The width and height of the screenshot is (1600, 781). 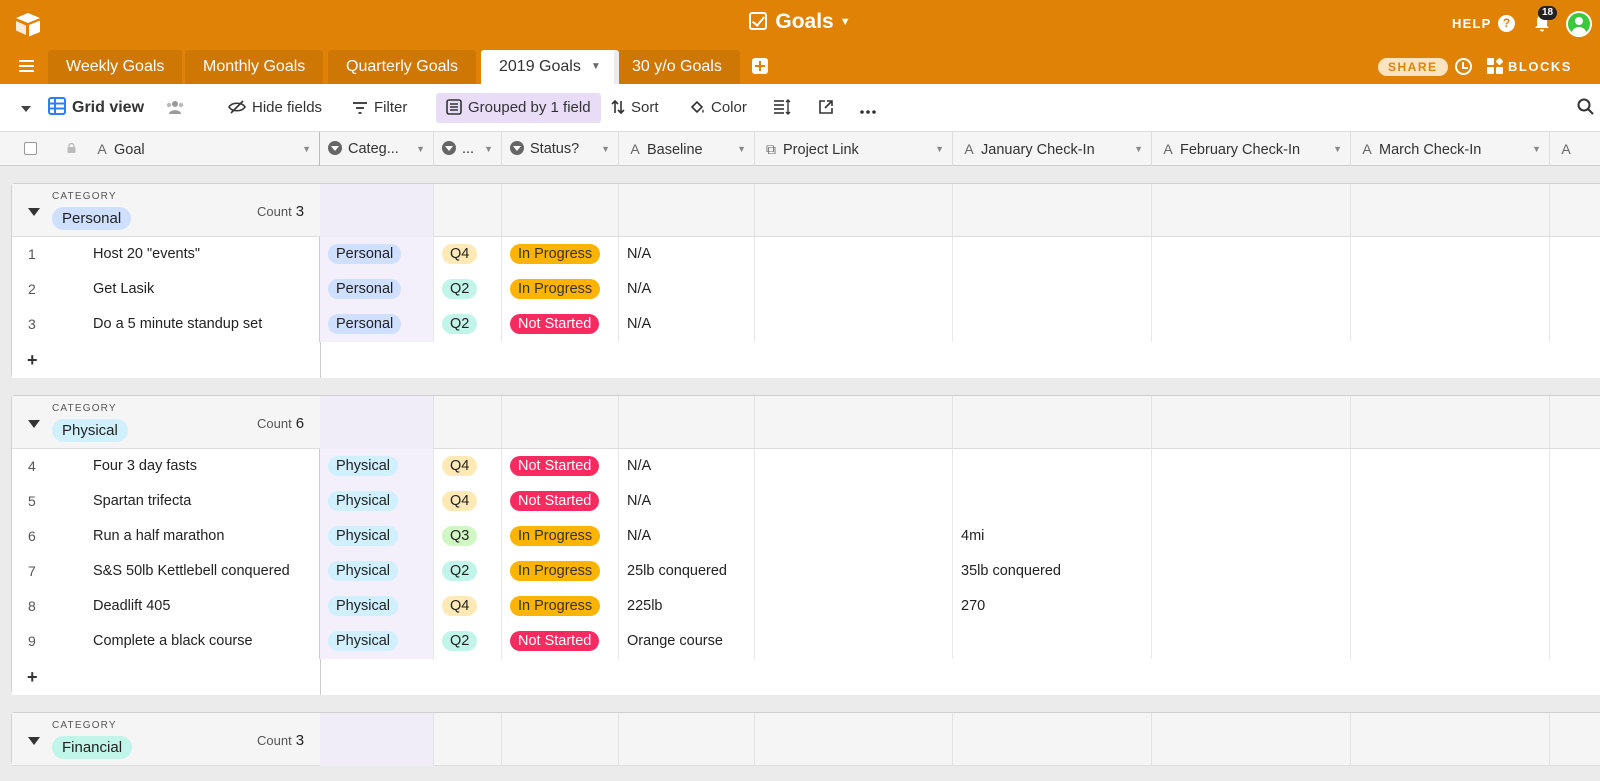 I want to click on goal-cell: Spartan trifecta, so click(x=206, y=501).